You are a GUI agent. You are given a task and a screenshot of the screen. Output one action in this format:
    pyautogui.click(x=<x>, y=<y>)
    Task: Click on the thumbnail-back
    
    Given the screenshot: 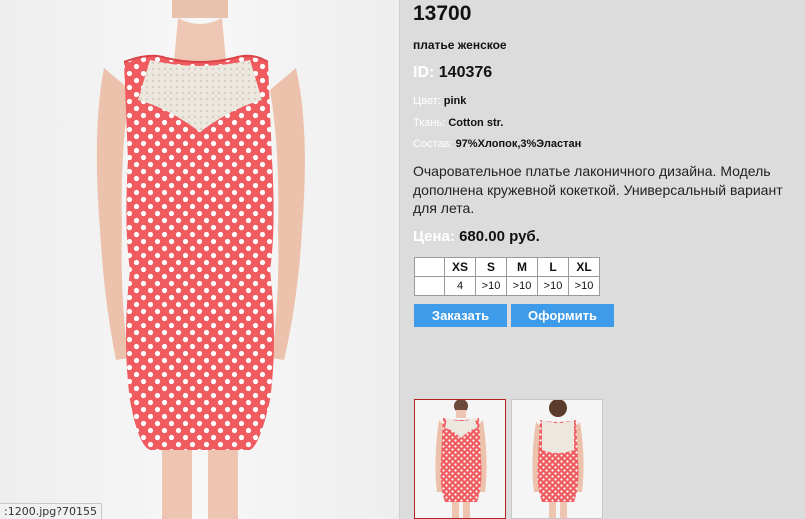 What is the action you would take?
    pyautogui.click(x=557, y=459)
    